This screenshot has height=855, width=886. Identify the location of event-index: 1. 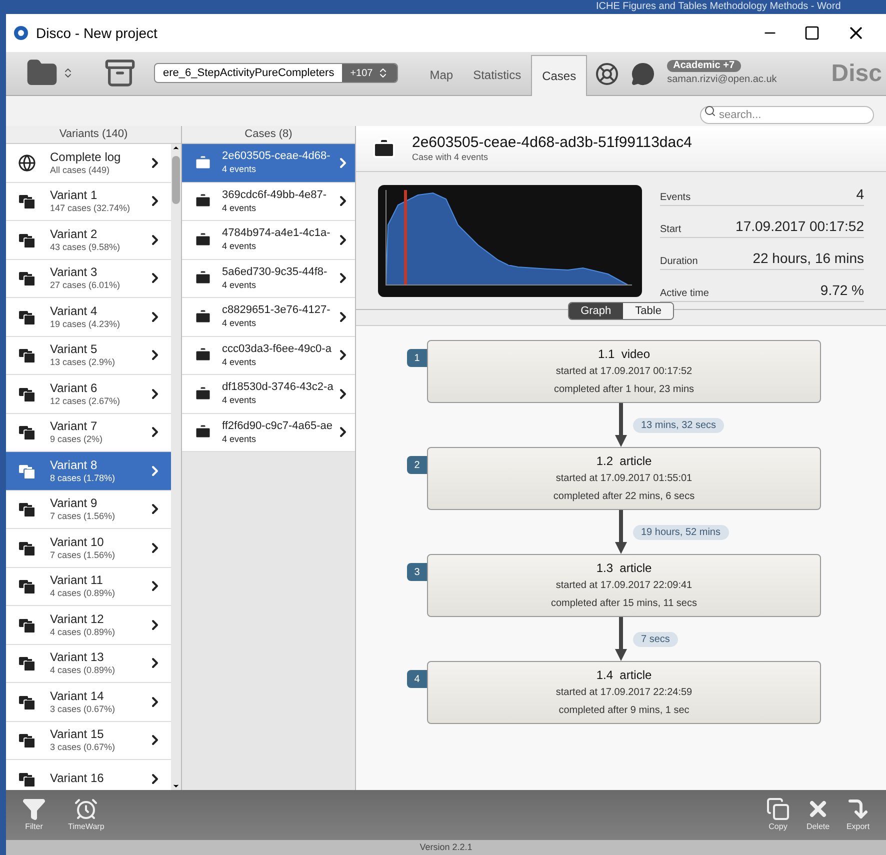
(417, 358).